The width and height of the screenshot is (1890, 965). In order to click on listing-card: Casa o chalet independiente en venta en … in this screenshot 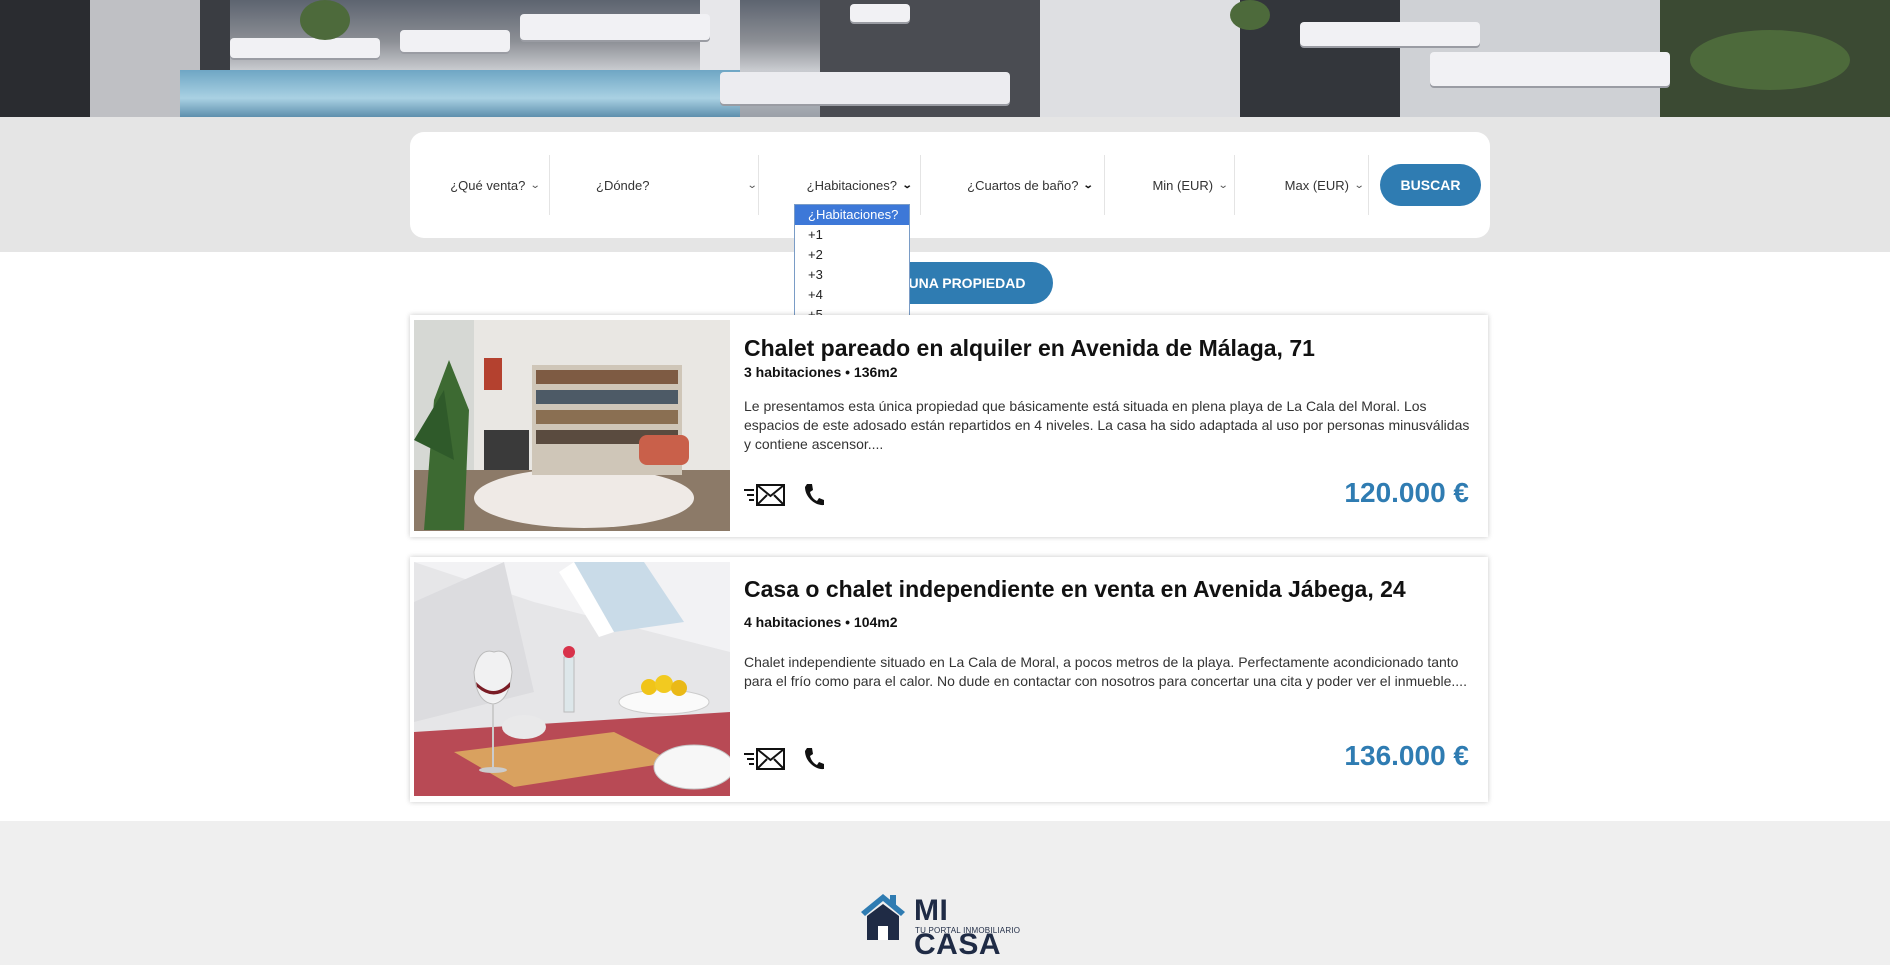, I will do `click(949, 679)`.